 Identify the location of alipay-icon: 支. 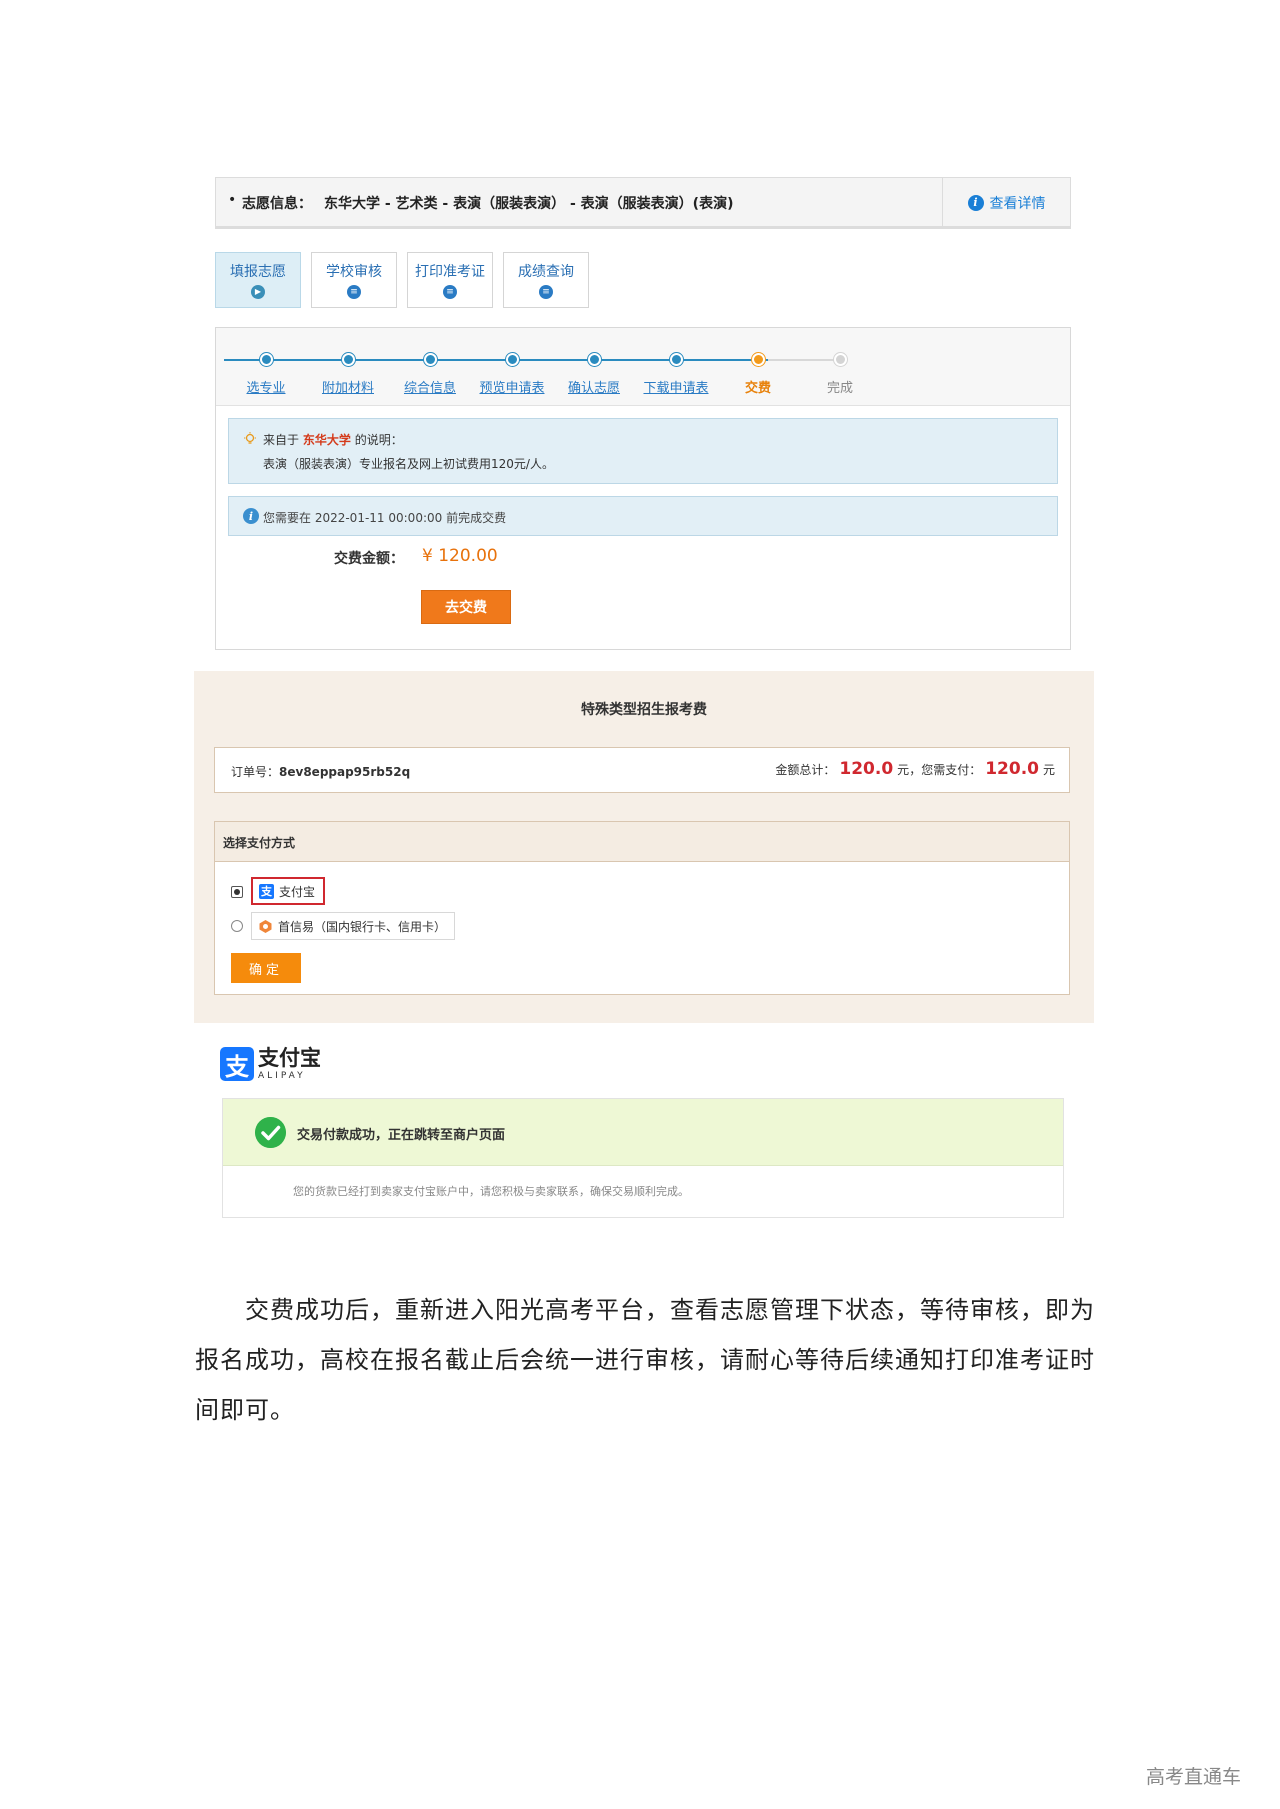
(266, 891).